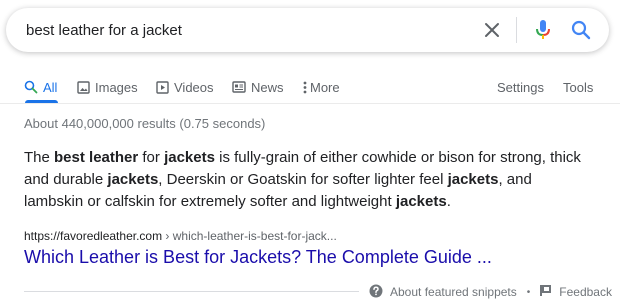 The image size is (620, 305). What do you see at coordinates (145, 123) in the screenshot?
I see `result-stats: About 440,000,000 results (0.75 seconds)` at bounding box center [145, 123].